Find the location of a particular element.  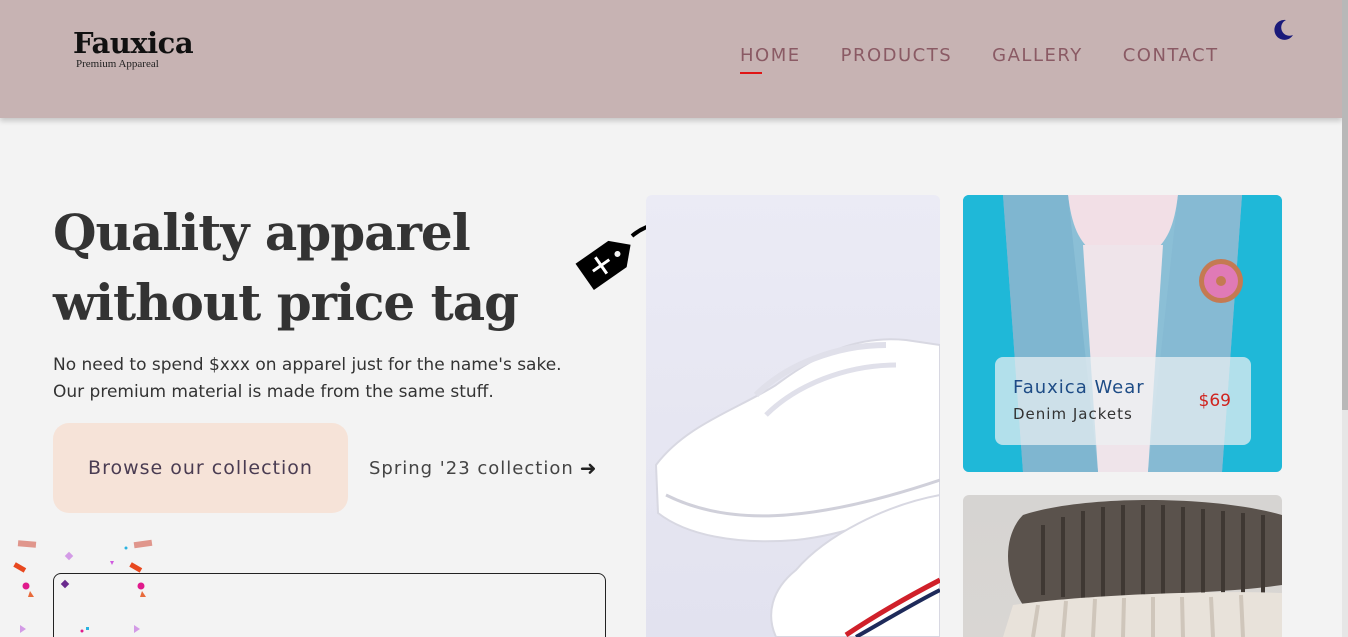

nav-contact: CONTACT is located at coordinates (1171, 56).